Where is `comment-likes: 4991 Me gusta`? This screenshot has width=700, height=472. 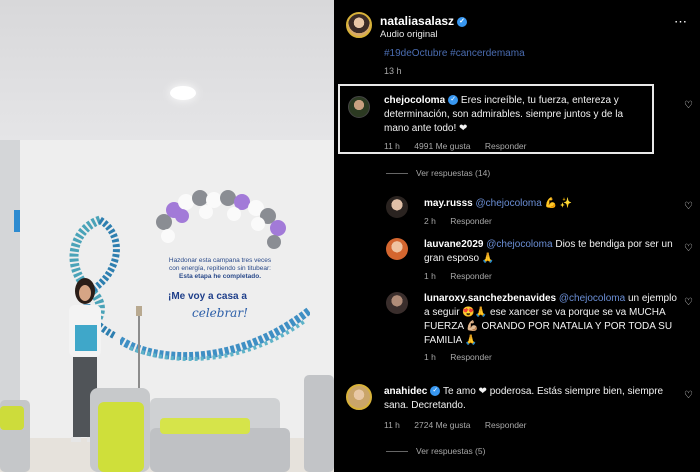 comment-likes: 4991 Me gusta is located at coordinates (442, 146).